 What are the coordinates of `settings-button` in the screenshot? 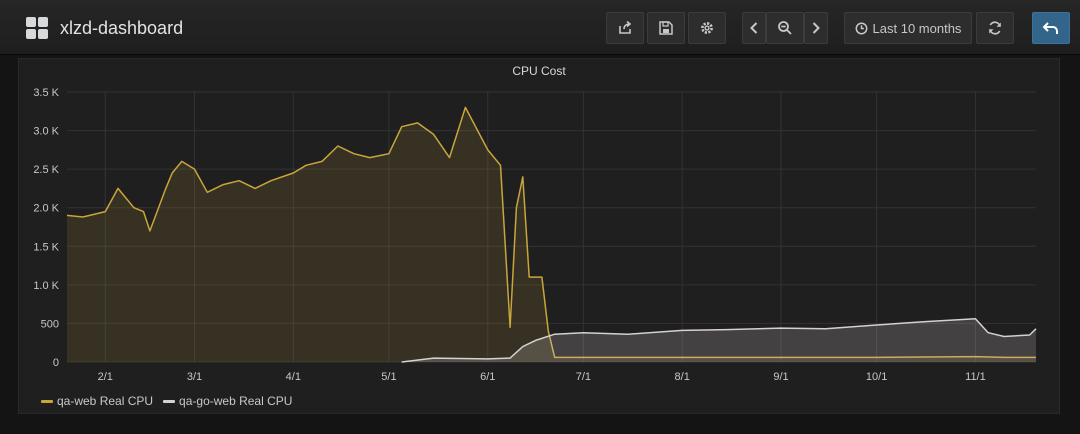 It's located at (707, 28).